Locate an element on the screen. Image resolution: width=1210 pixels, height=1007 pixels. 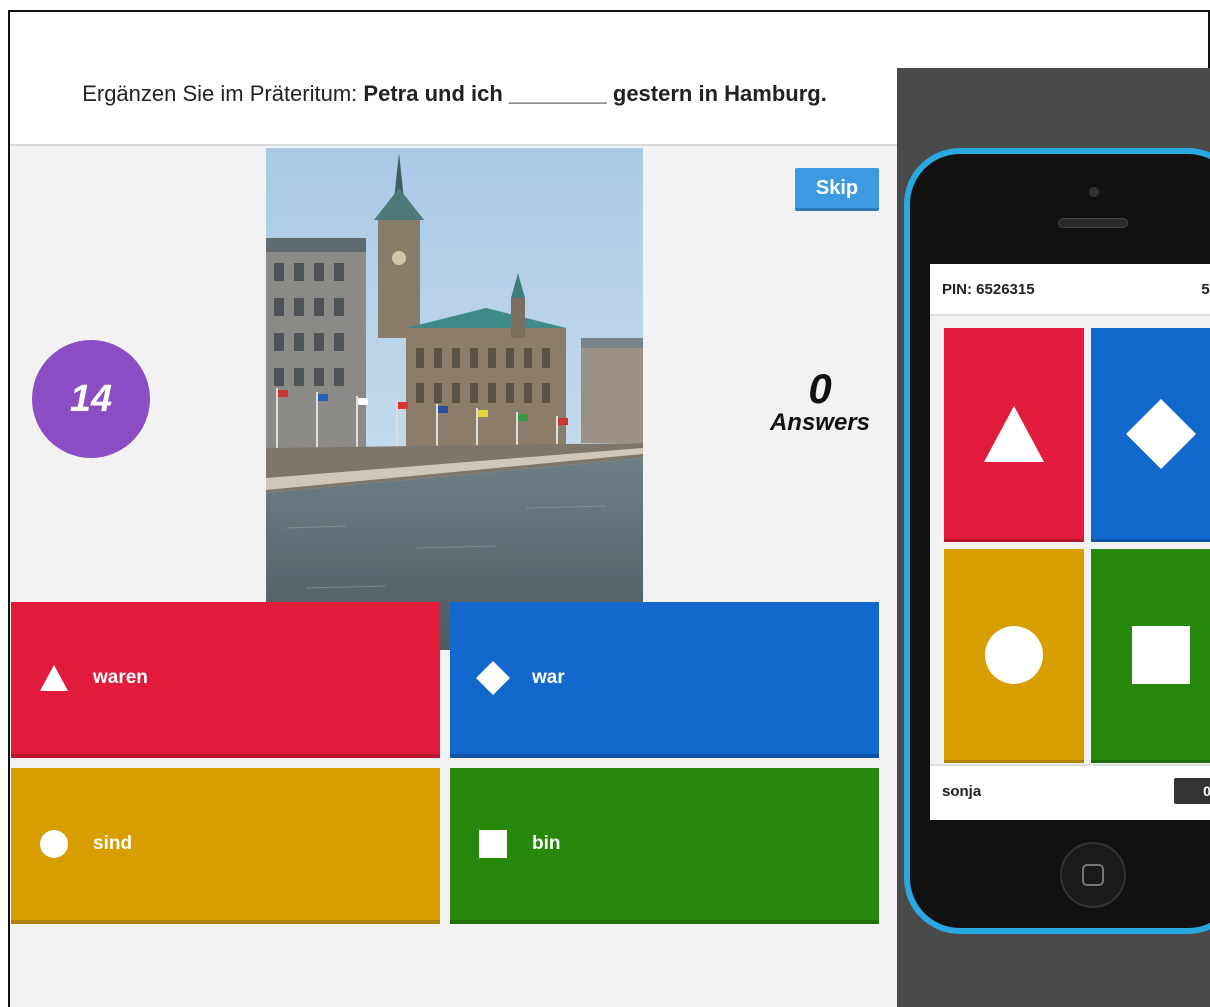
phone-answer-triangle is located at coordinates (1014, 435).